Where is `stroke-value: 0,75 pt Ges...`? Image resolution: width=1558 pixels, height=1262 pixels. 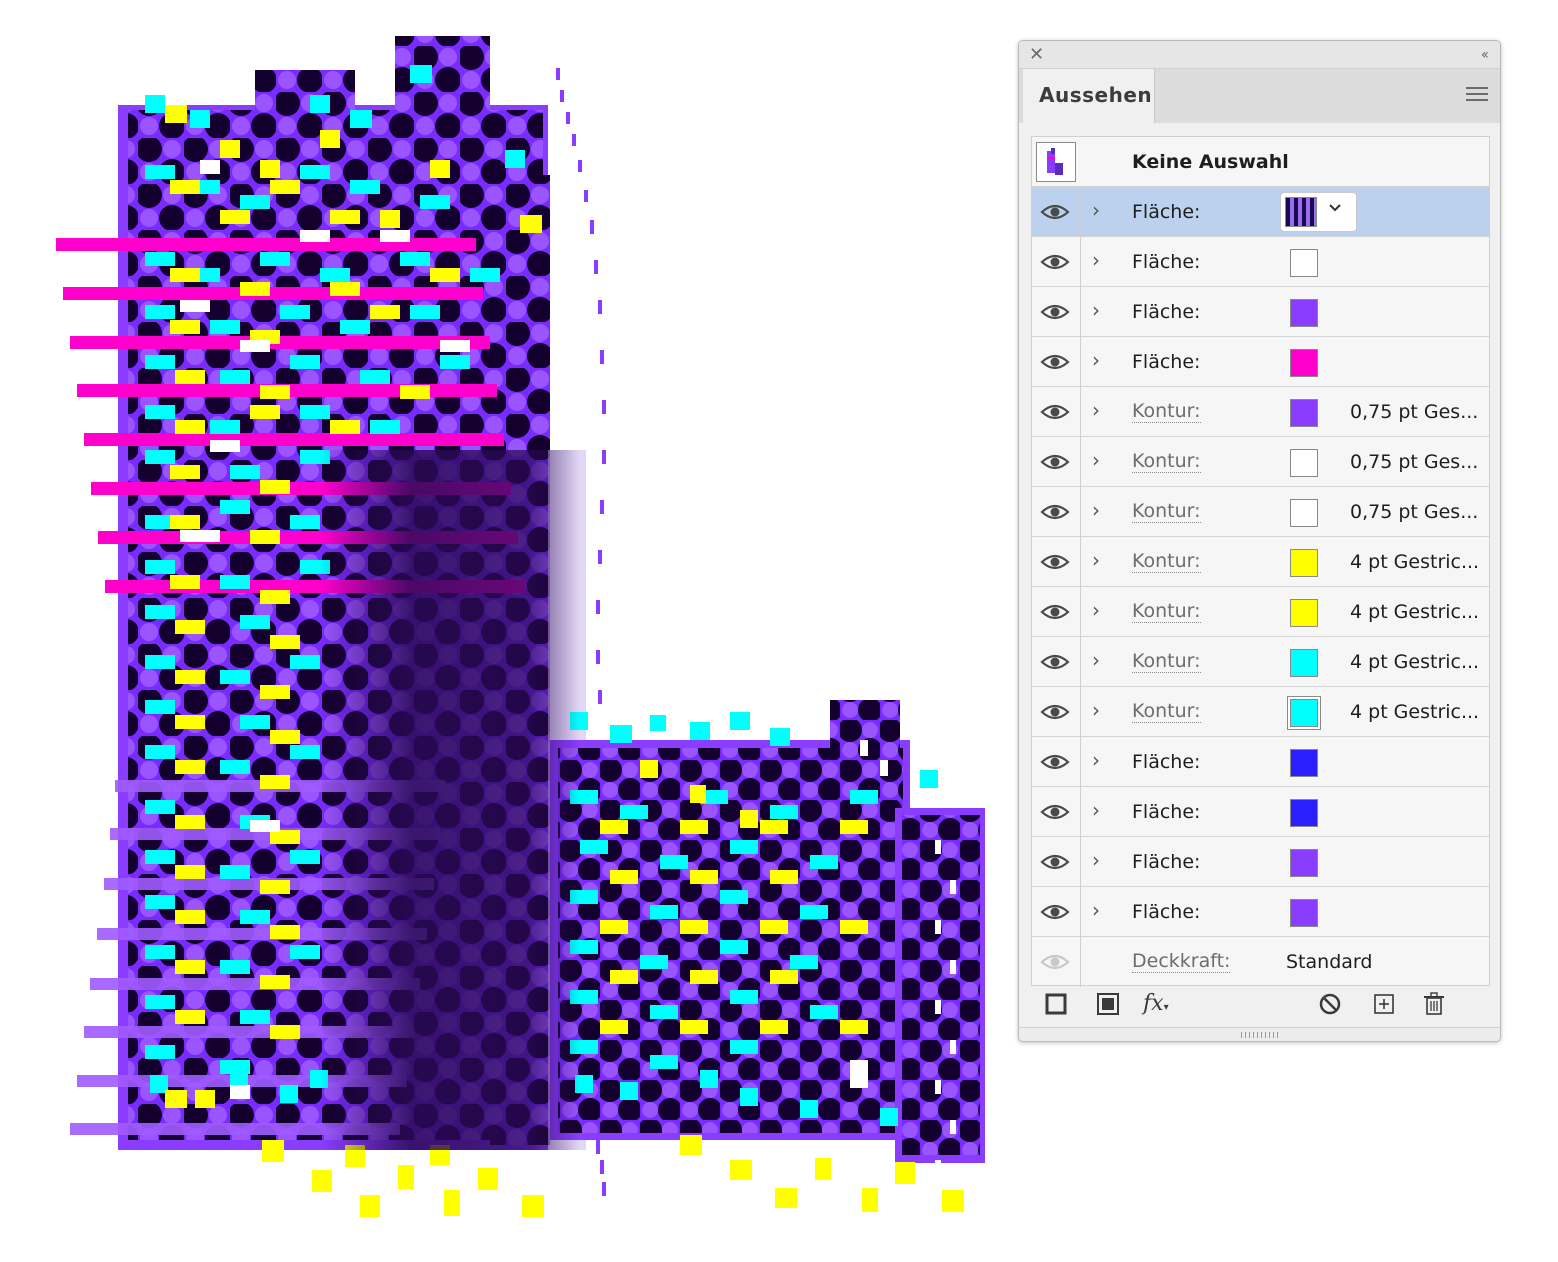 stroke-value: 0,75 pt Ges... is located at coordinates (1414, 512).